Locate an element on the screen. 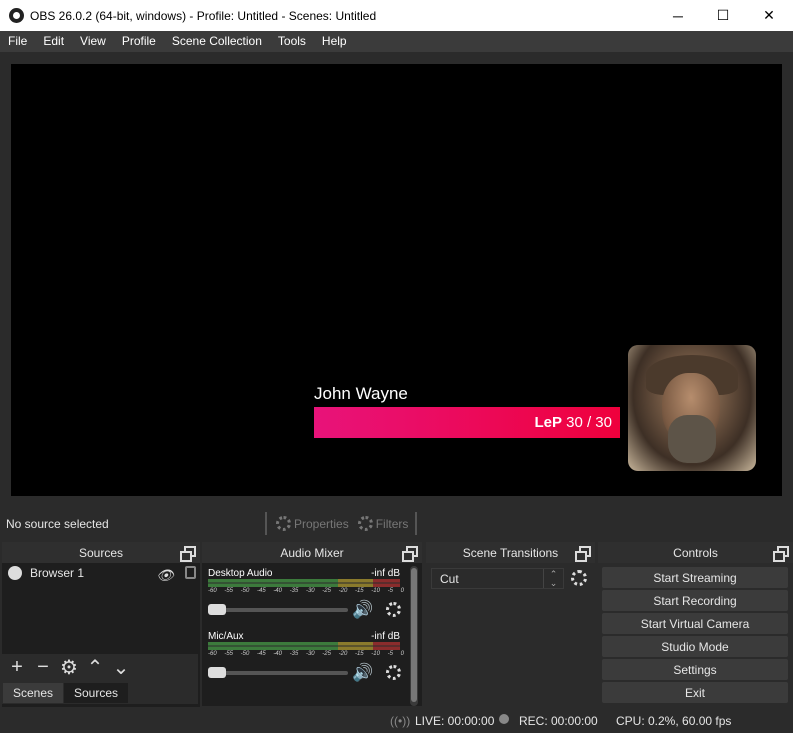  menu-file: File is located at coordinates (17, 41).